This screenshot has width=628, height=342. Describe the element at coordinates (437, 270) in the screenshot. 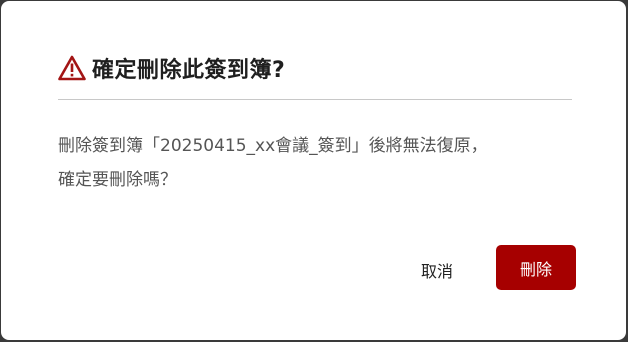

I see `cancel-button: 取消` at that location.